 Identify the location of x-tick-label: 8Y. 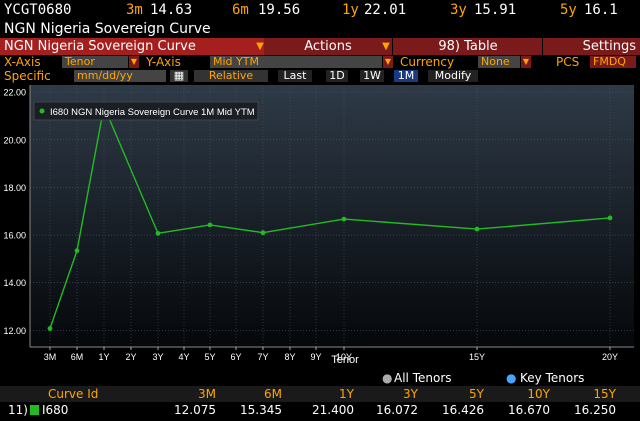
(289, 357).